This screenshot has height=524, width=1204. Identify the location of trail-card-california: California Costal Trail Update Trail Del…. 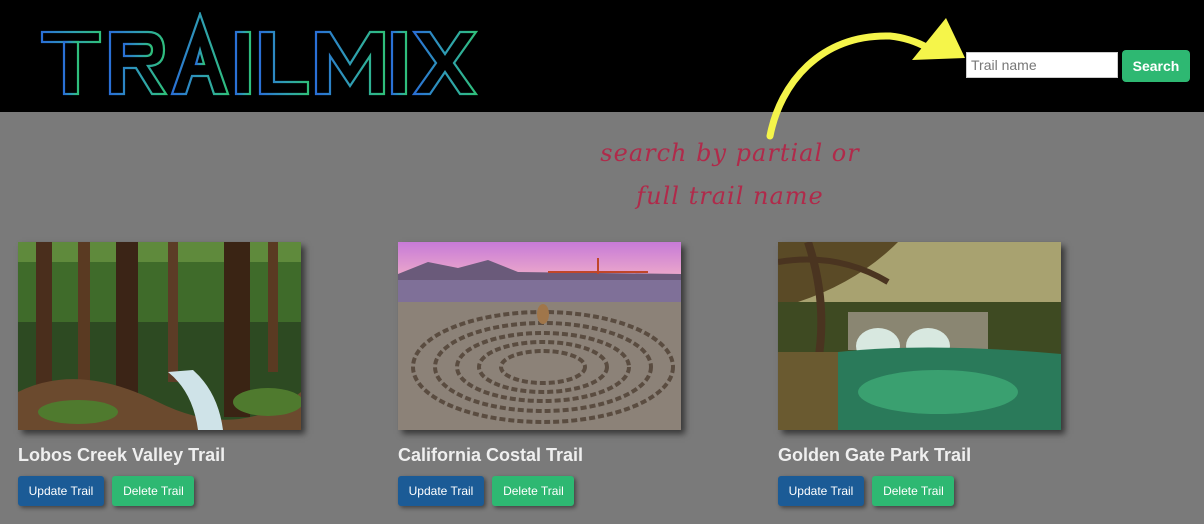
(548, 375).